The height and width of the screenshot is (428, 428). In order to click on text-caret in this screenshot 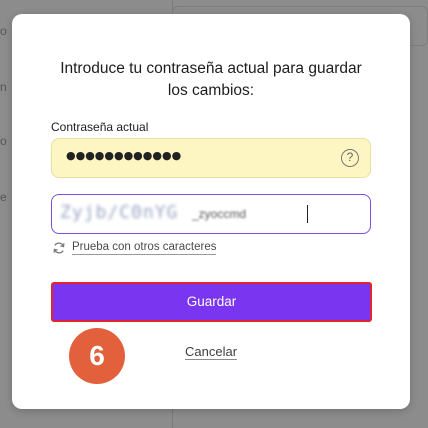, I will do `click(307, 214)`.